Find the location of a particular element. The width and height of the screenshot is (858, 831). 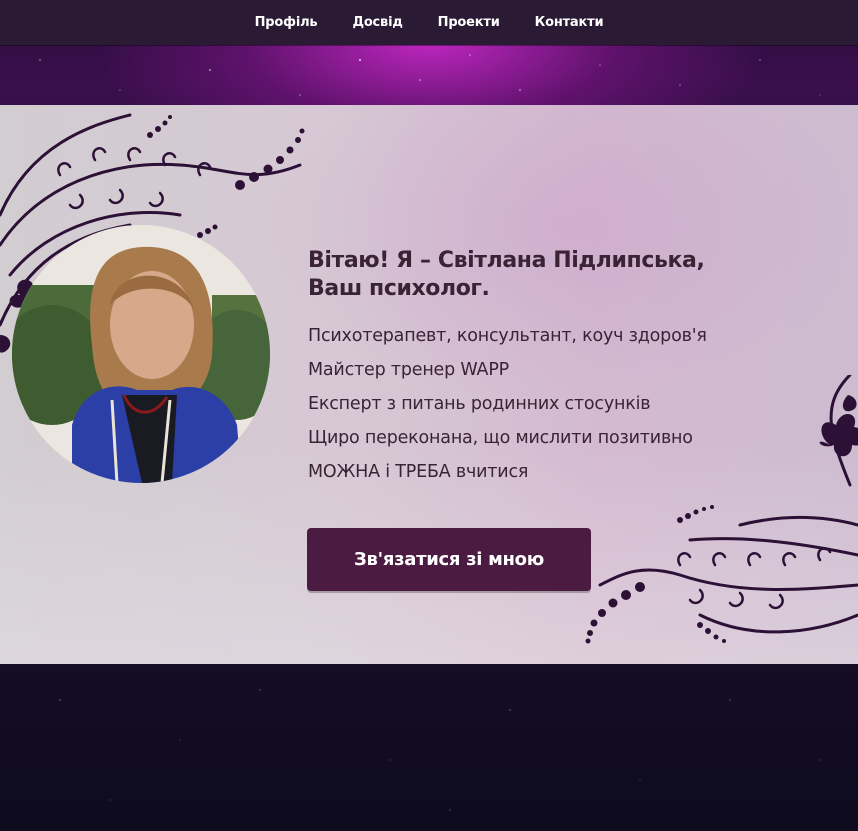

title-line-2: Ваш психолог. is located at coordinates (399, 288).